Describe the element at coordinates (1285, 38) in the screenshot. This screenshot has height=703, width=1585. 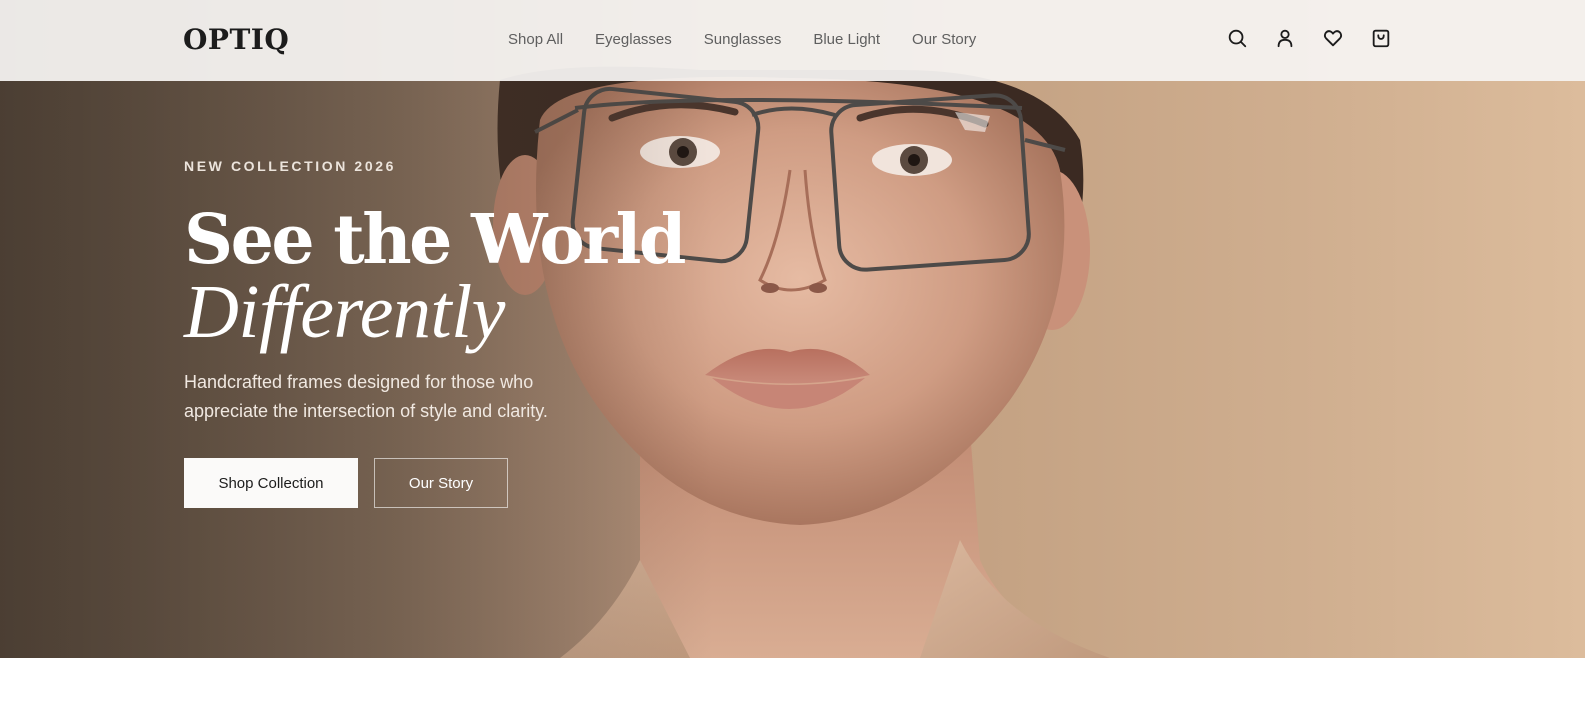
I see `account-icon` at that location.